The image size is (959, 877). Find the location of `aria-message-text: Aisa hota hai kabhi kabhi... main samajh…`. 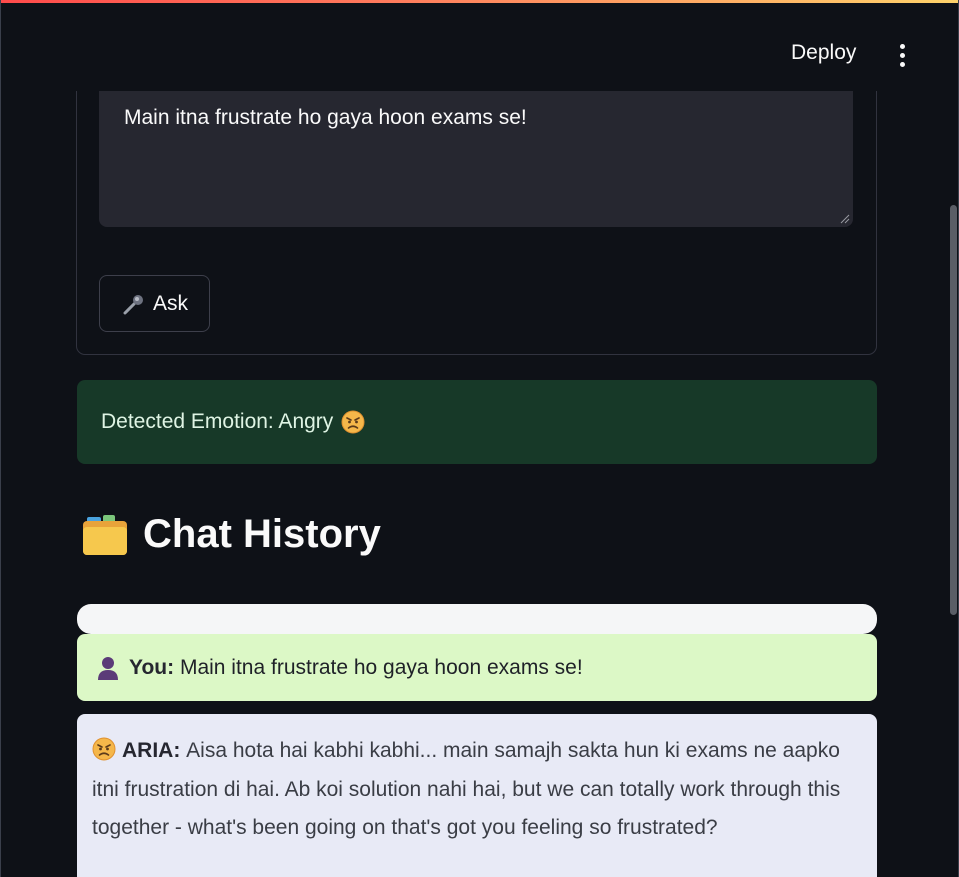

aria-message-text: Aisa hota hai kabhi kabhi... main samajh… is located at coordinates (466, 789).